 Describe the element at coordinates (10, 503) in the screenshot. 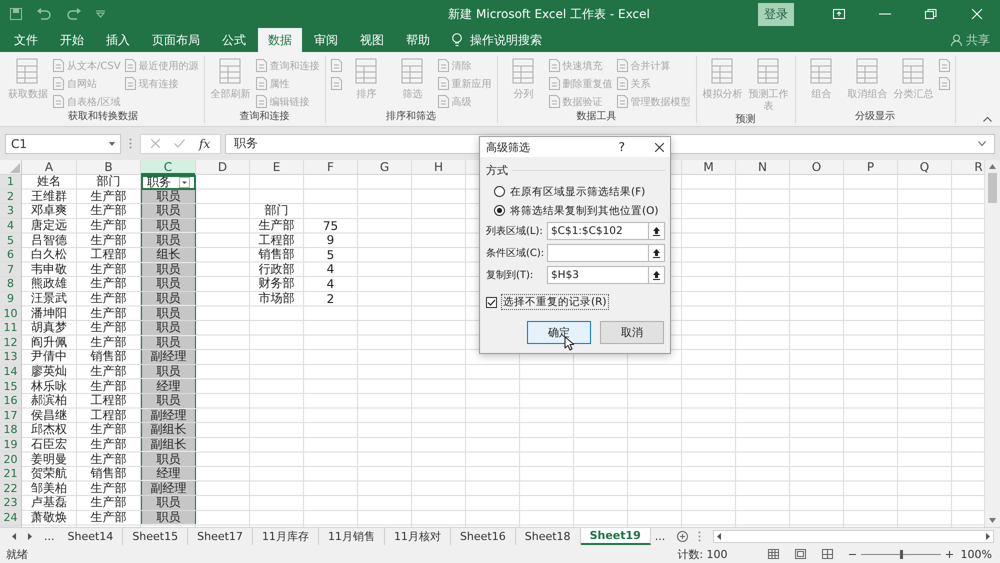

I see `row-header: 23` at that location.